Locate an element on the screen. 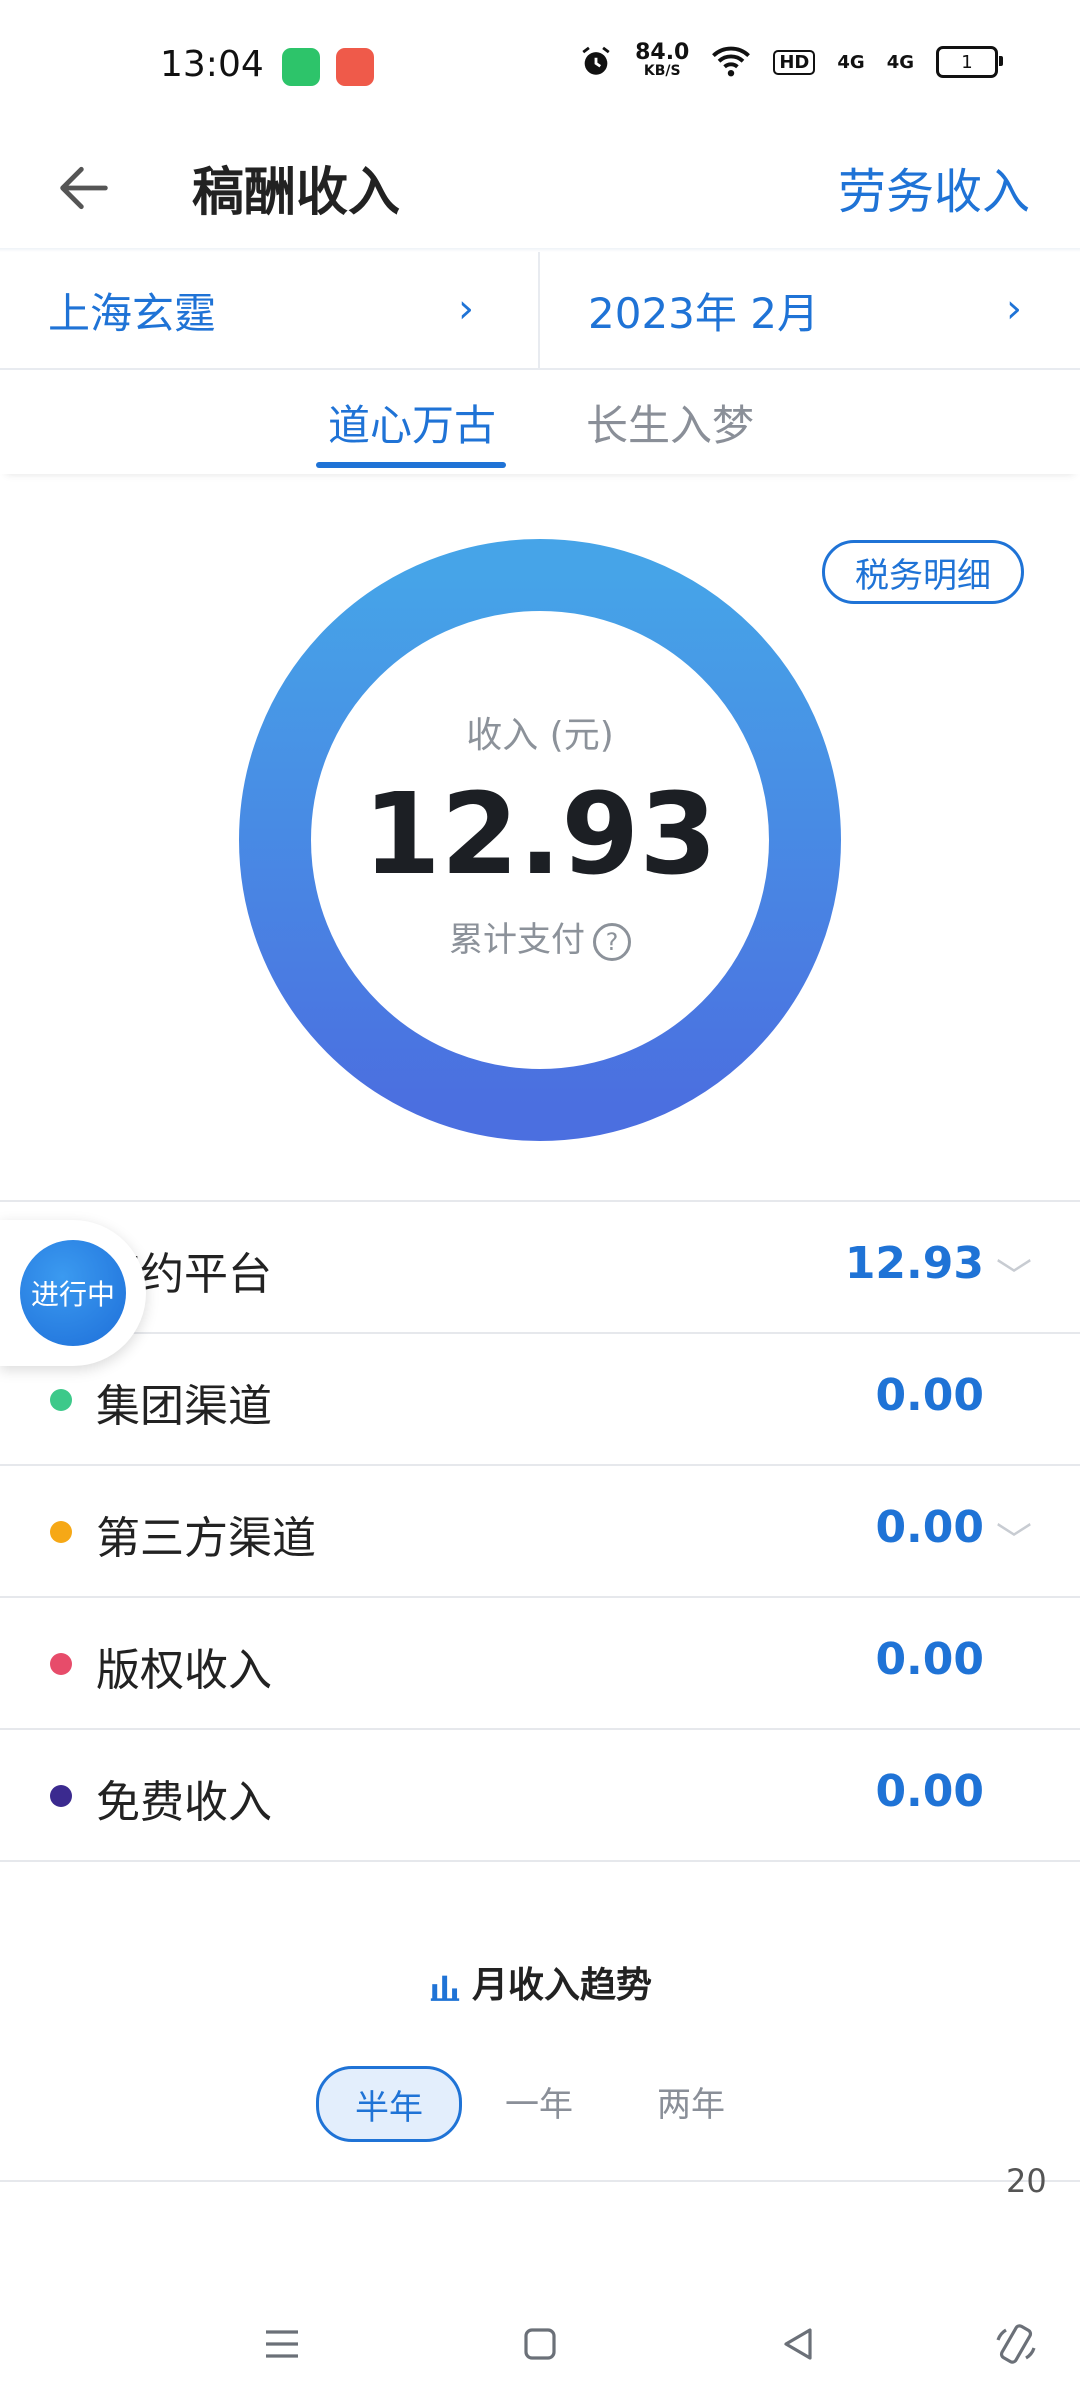 This screenshot has width=1080, height=2400. back-triangle-icon is located at coordinates (798, 2344).